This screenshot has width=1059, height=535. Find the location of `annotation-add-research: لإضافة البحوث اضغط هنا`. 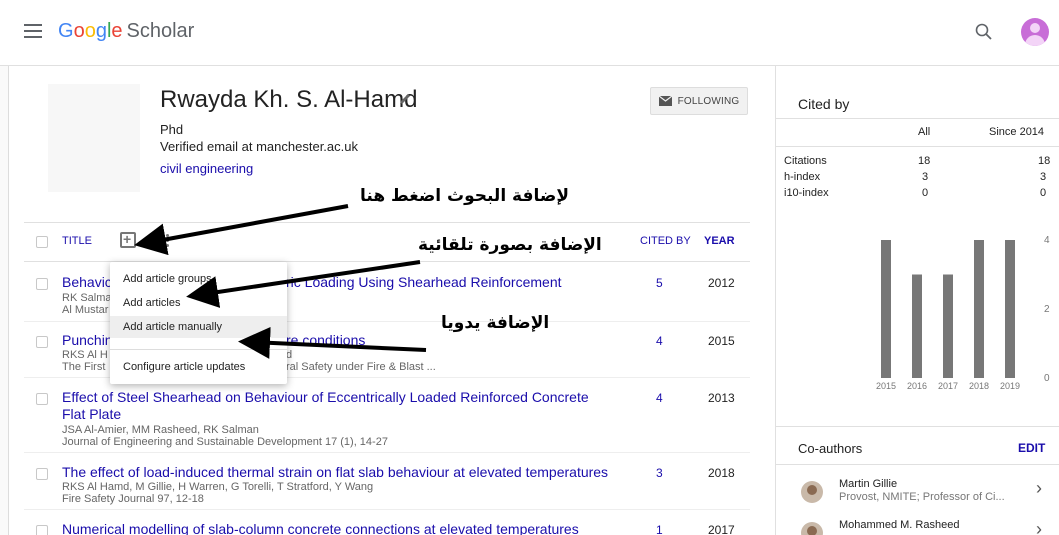

annotation-add-research: لإضافة البحوث اضغط هنا is located at coordinates (464, 196).